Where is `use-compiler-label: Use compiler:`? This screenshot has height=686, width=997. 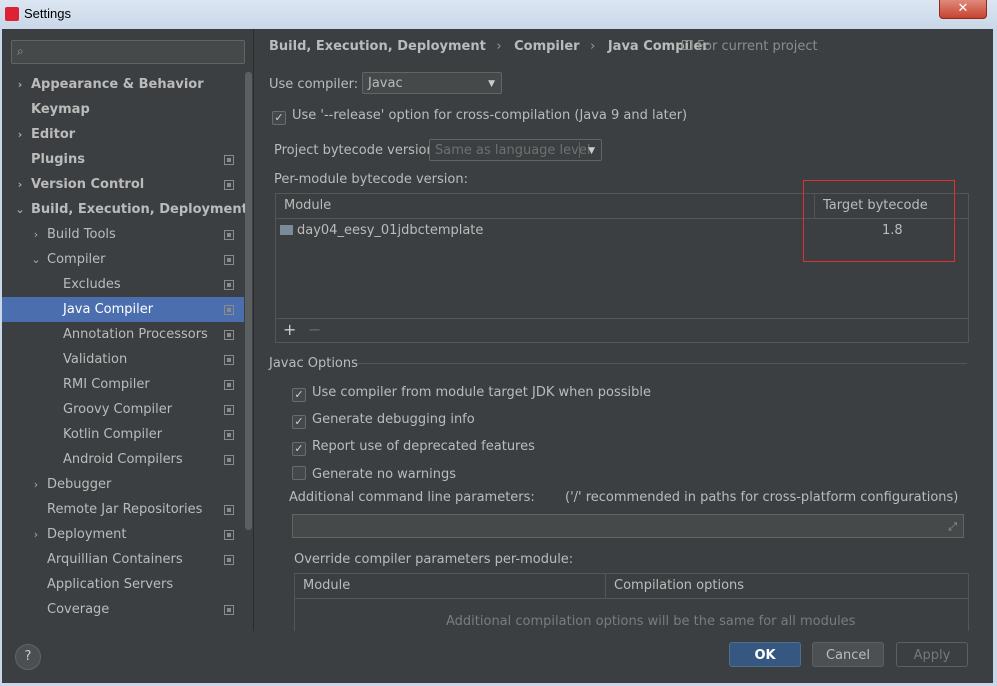
use-compiler-label: Use compiler: is located at coordinates (314, 84).